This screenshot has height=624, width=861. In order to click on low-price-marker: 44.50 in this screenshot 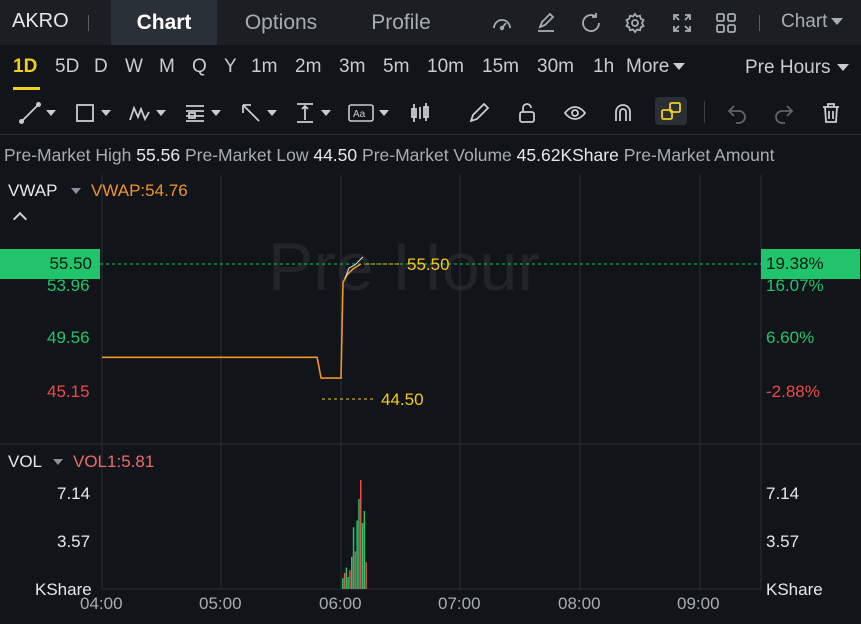, I will do `click(402, 399)`.